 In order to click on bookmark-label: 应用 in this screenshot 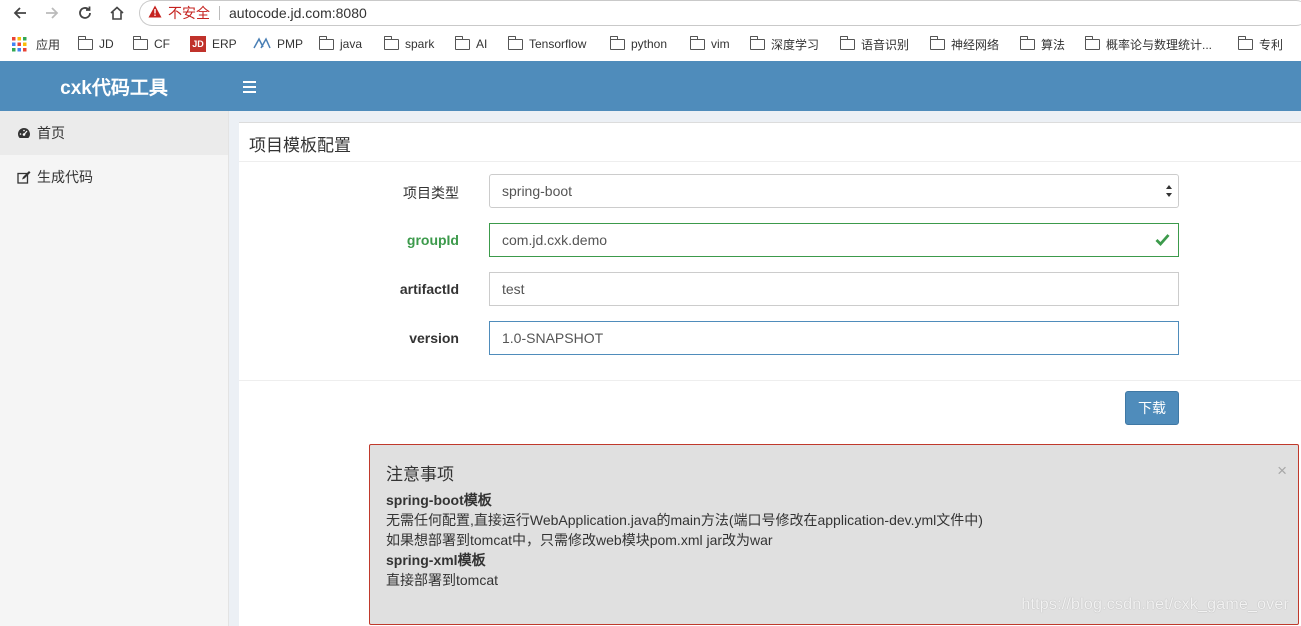, I will do `click(48, 44)`.